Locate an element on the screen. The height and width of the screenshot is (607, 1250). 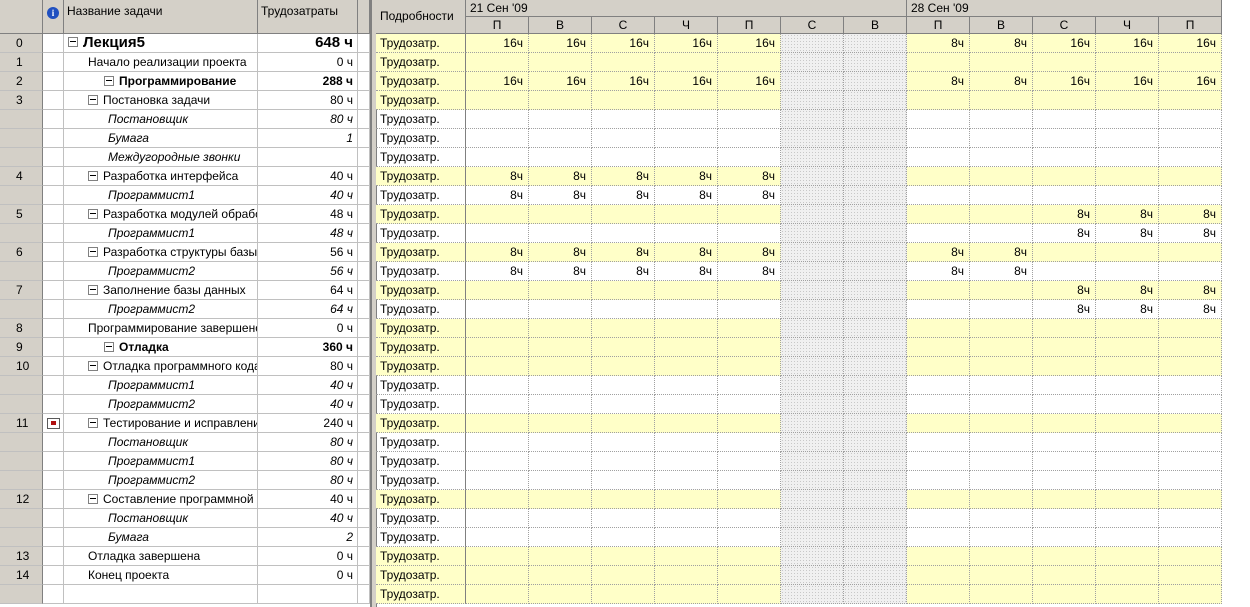
work-cell: 40 ч is located at coordinates (308, 499).